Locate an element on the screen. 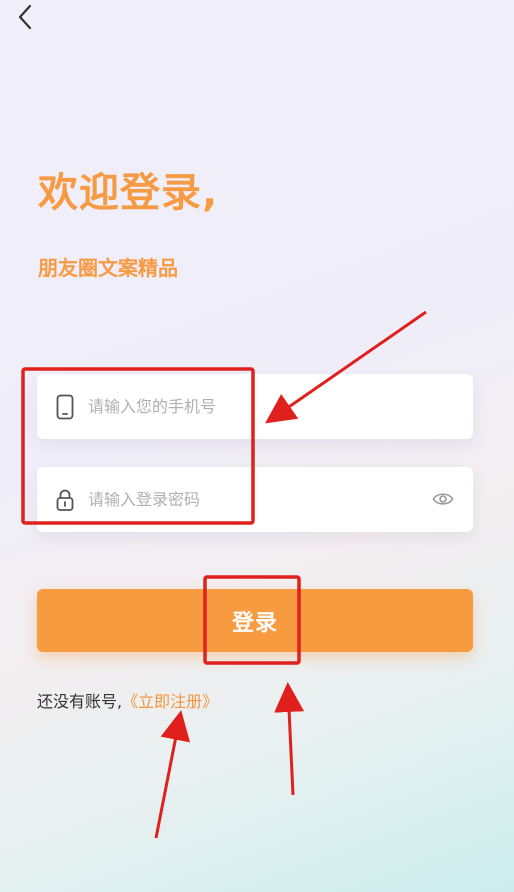 This screenshot has height=892, width=514. password-input is located at coordinates (253, 499).